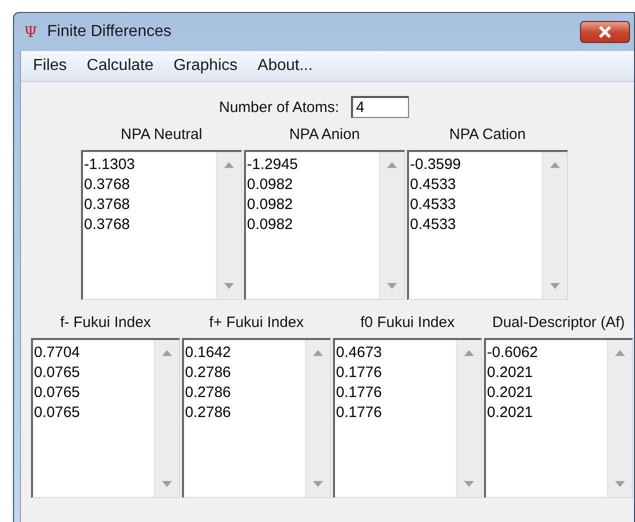  What do you see at coordinates (513, 353) in the screenshot?
I see `list-value: -0.6062` at bounding box center [513, 353].